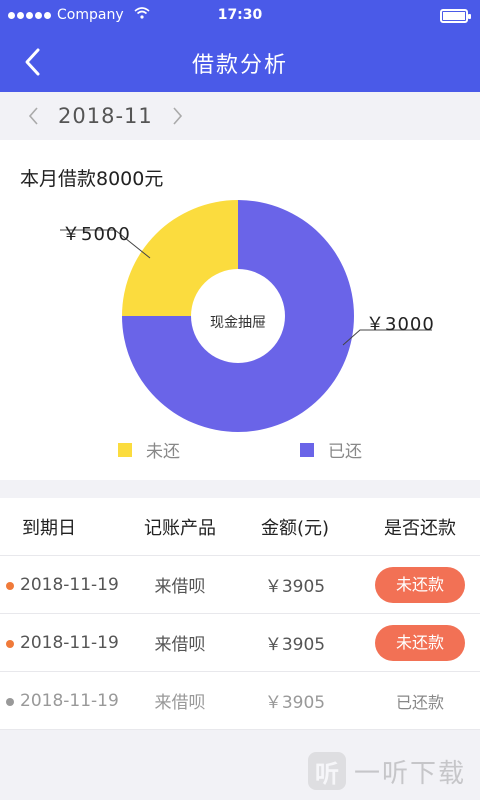 This screenshot has width=480, height=800. I want to click on data-label-paid: ￥3000, so click(400, 324).